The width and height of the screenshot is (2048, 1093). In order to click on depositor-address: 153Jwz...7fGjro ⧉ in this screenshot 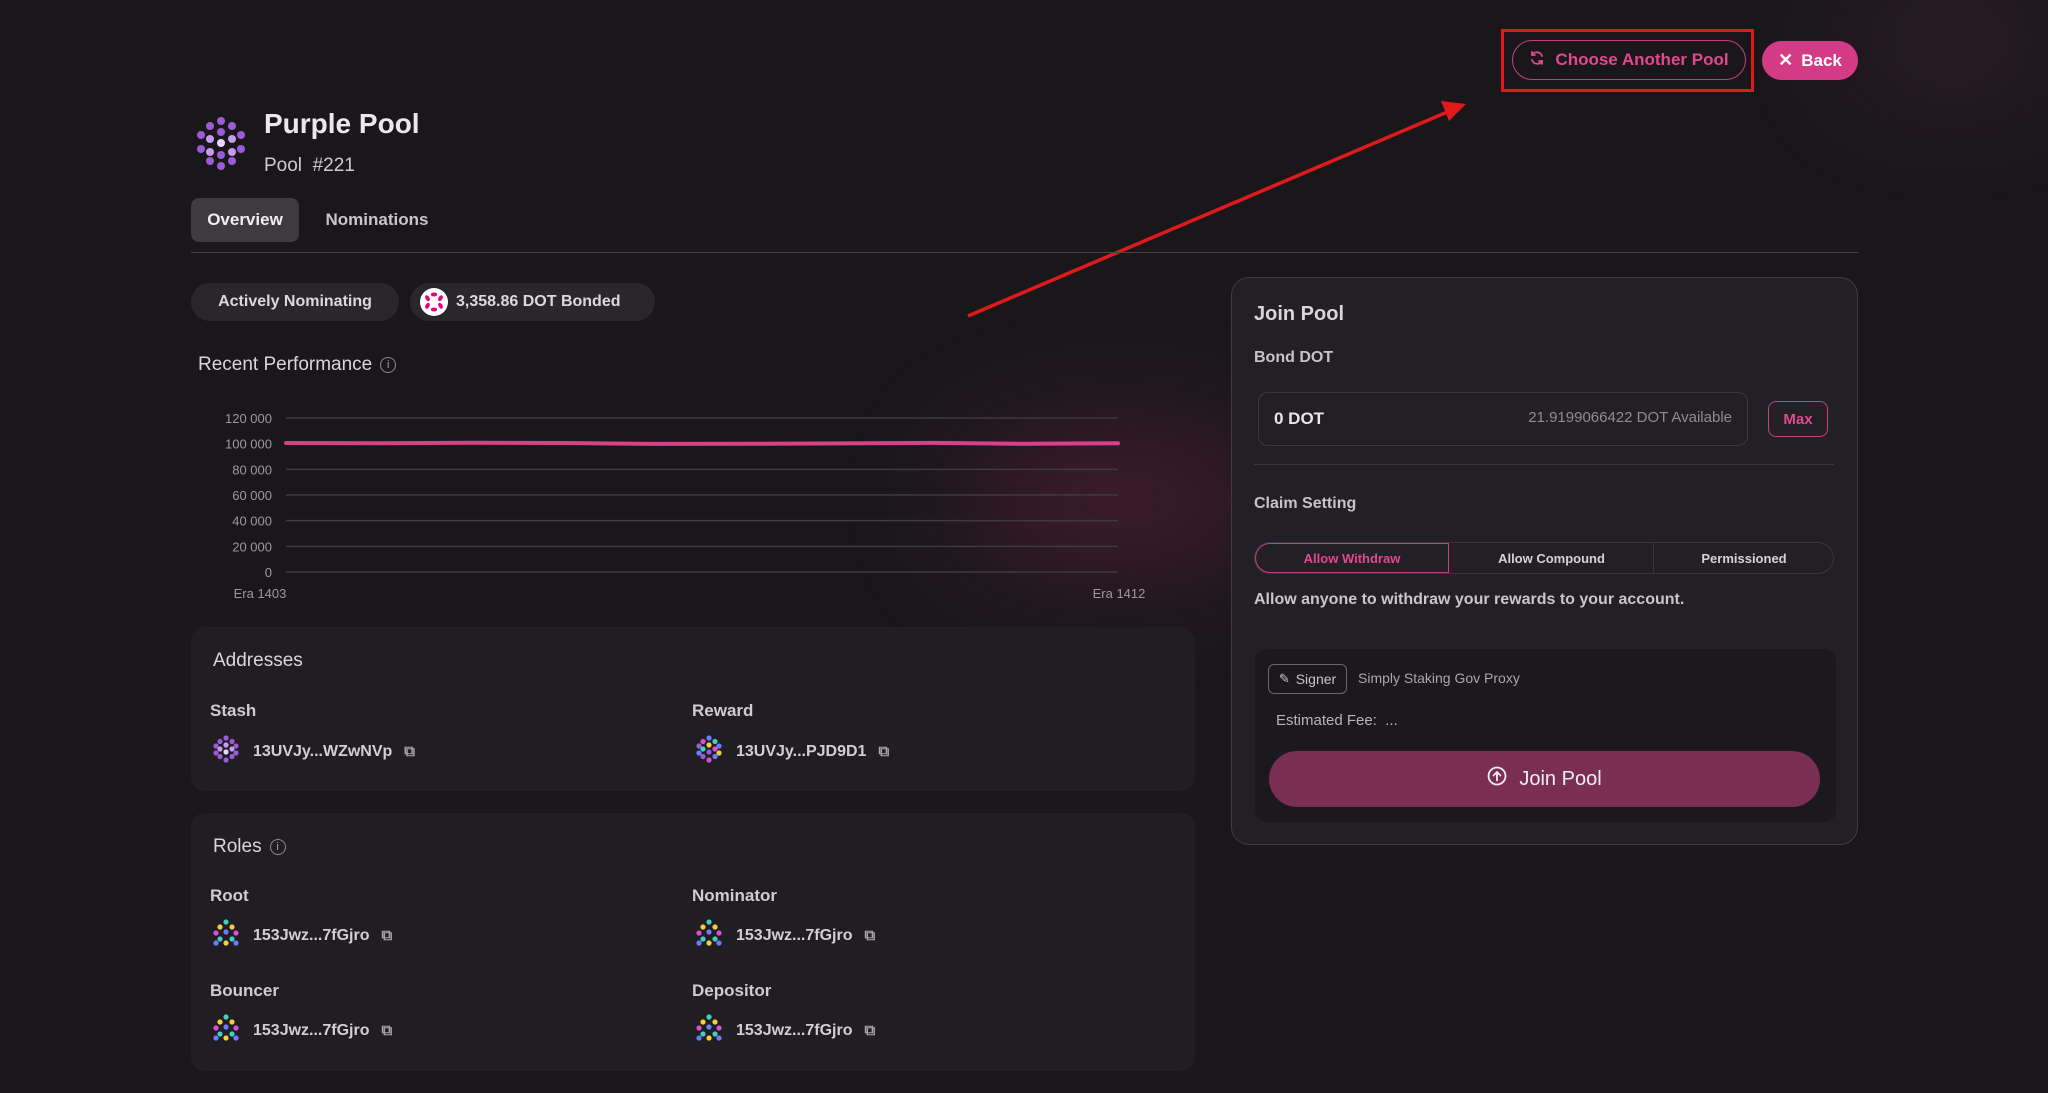, I will do `click(784, 1030)`.